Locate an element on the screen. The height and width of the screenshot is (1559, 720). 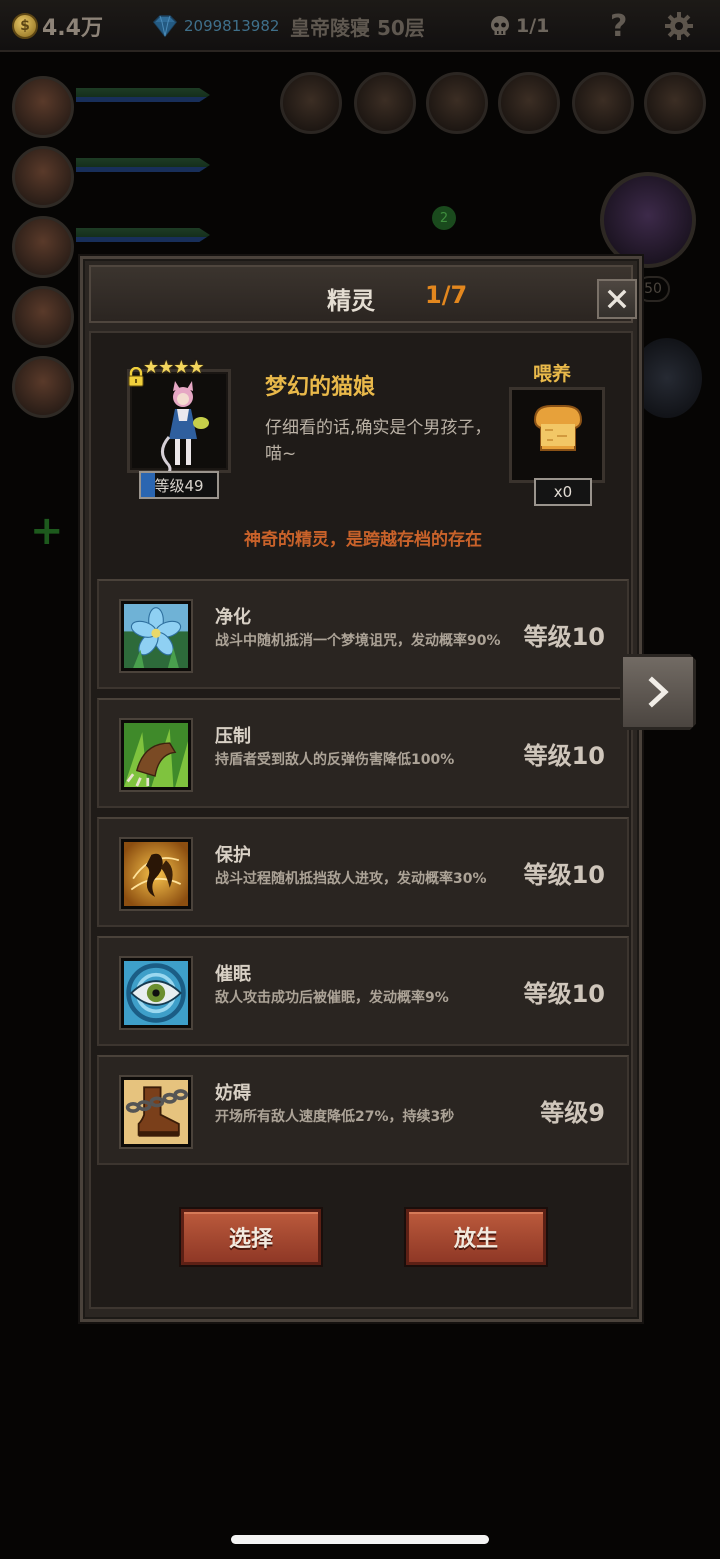
boss-portrait is located at coordinates (648, 220).